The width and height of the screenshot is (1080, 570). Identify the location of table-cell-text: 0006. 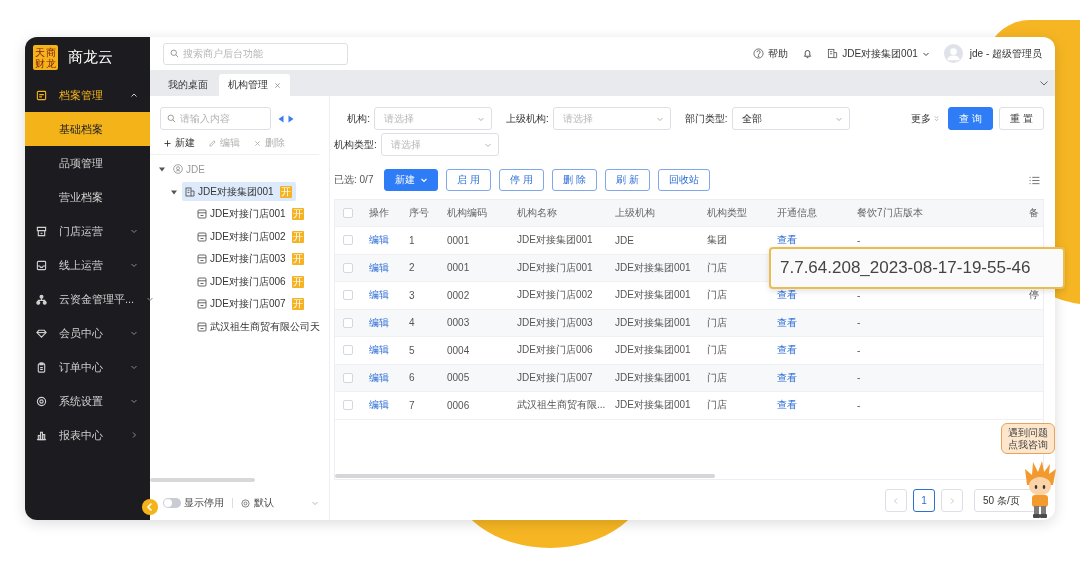
(458, 405).